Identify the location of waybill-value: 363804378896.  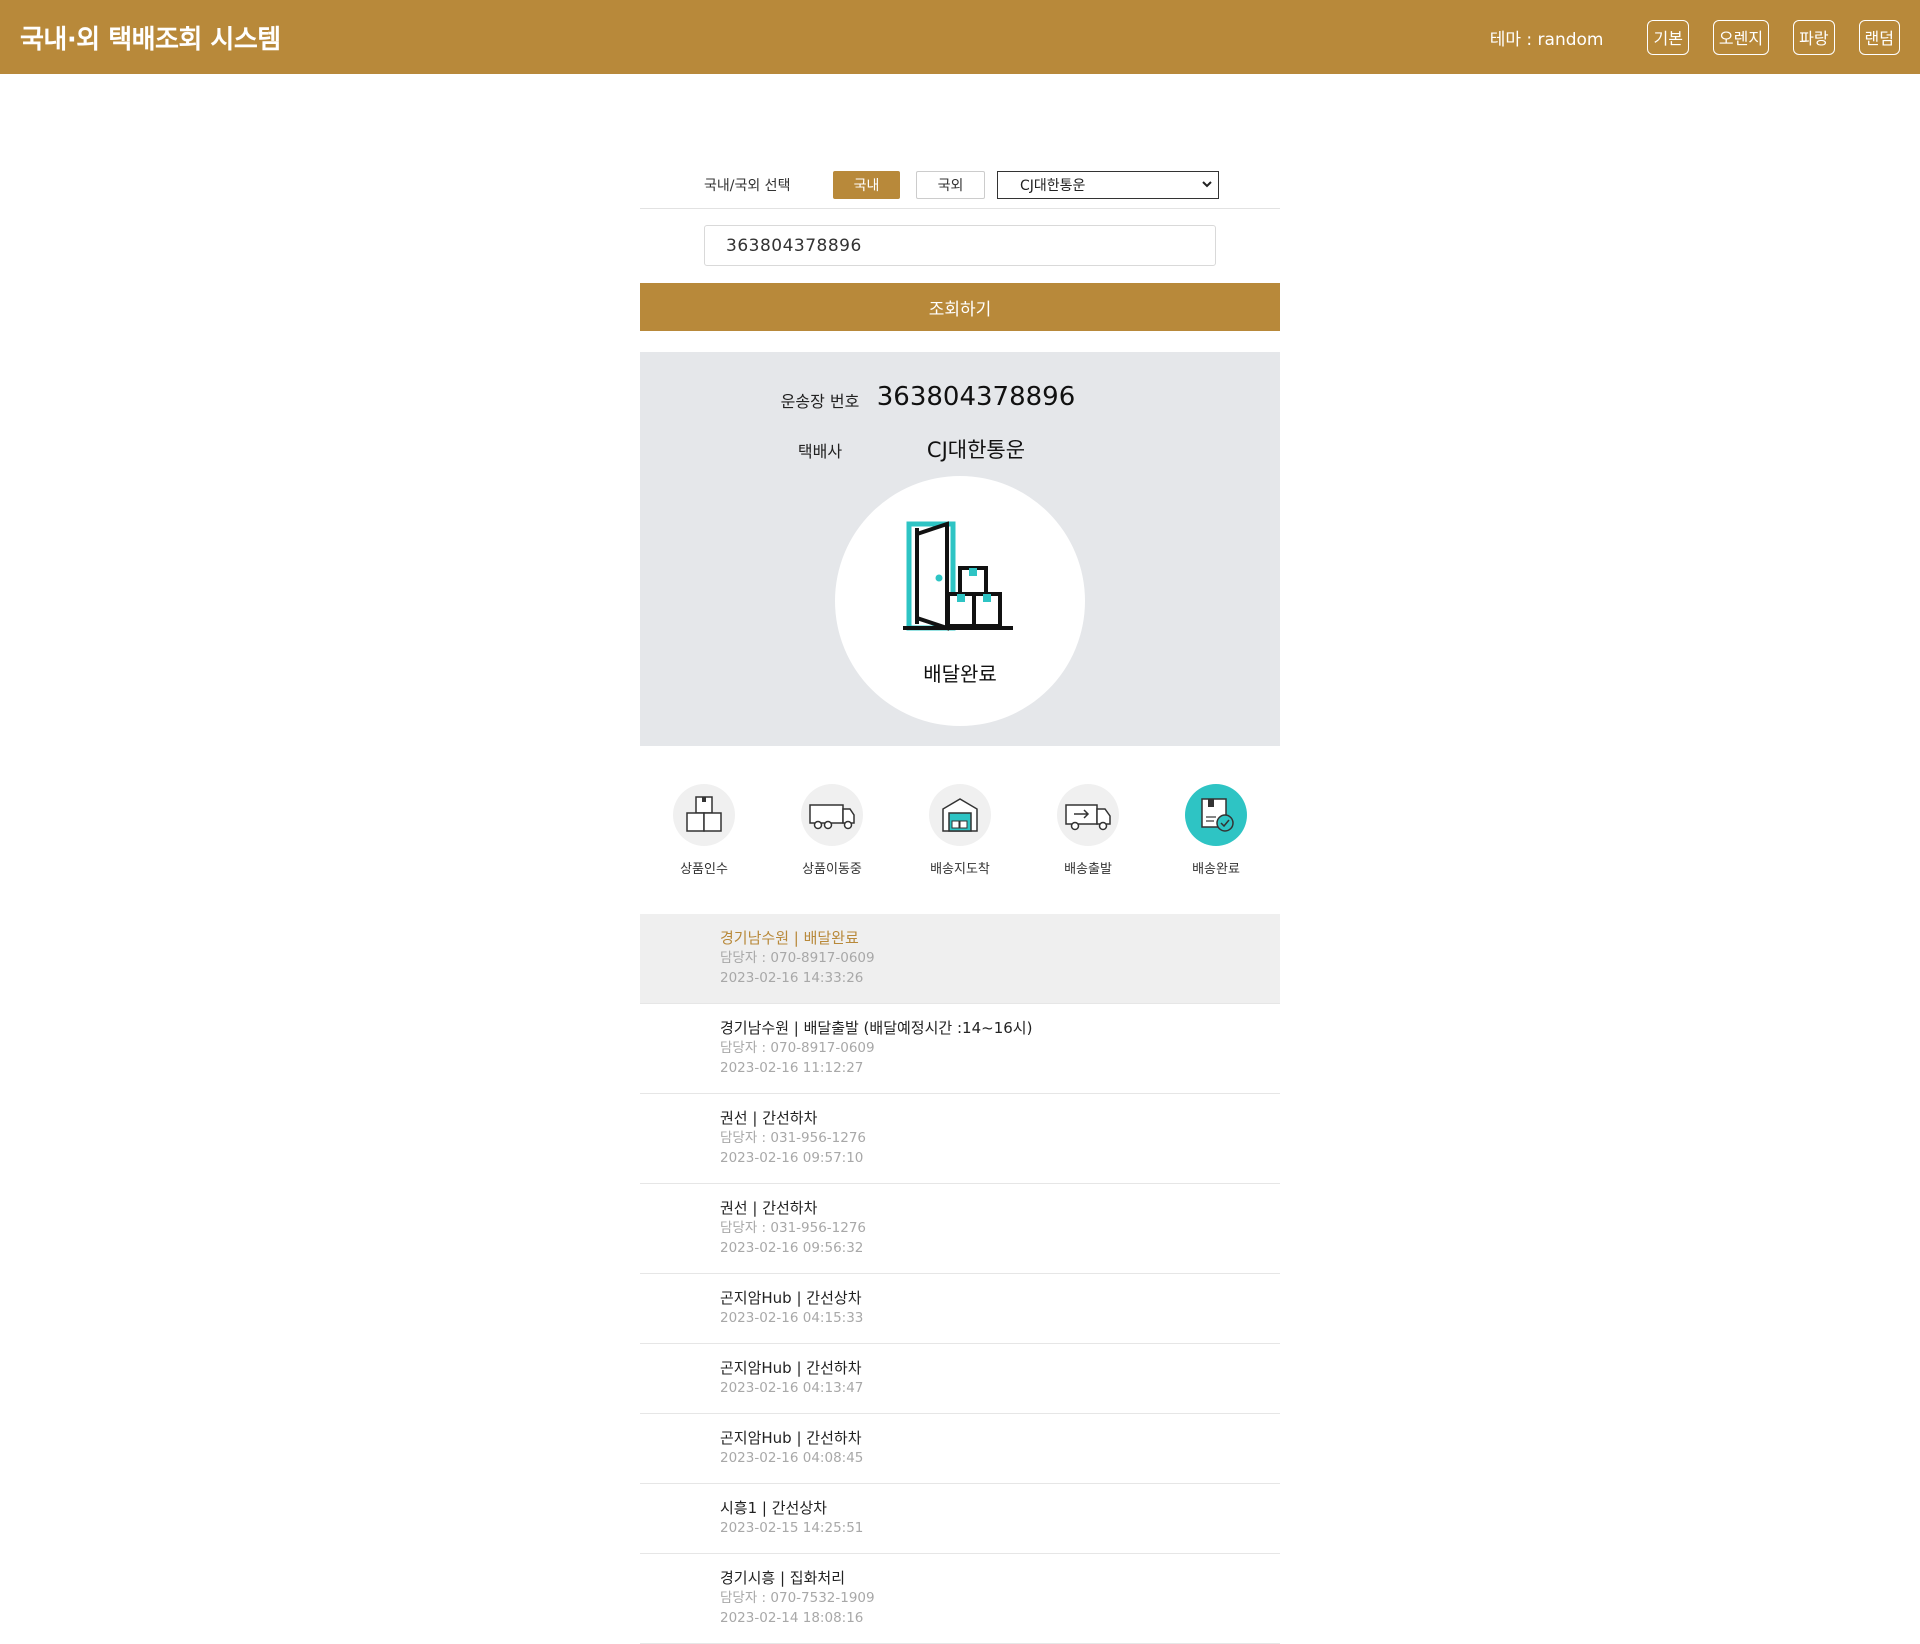
(976, 397).